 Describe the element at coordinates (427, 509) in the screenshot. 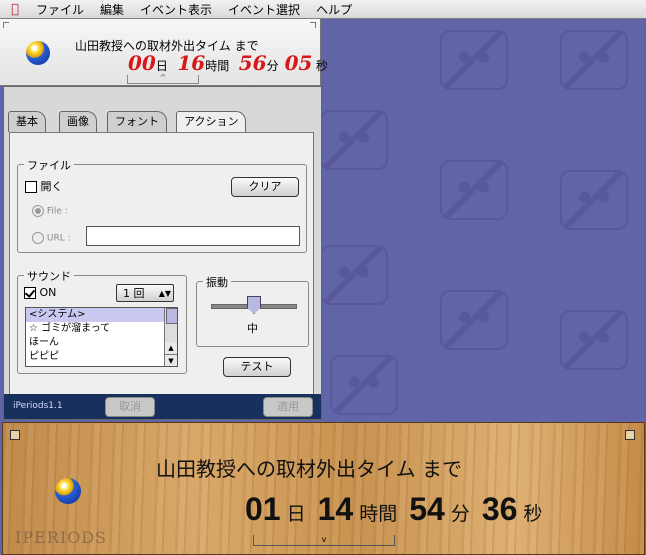

I see `minutes-value: 54` at that location.